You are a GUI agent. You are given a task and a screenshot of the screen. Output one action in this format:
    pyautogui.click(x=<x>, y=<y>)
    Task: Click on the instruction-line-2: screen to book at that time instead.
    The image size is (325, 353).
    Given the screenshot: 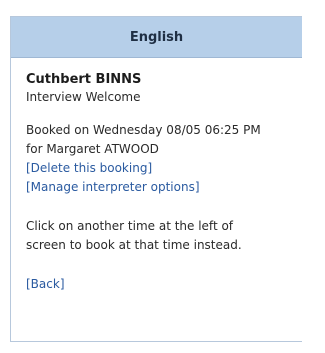 What is the action you would take?
    pyautogui.click(x=134, y=245)
    